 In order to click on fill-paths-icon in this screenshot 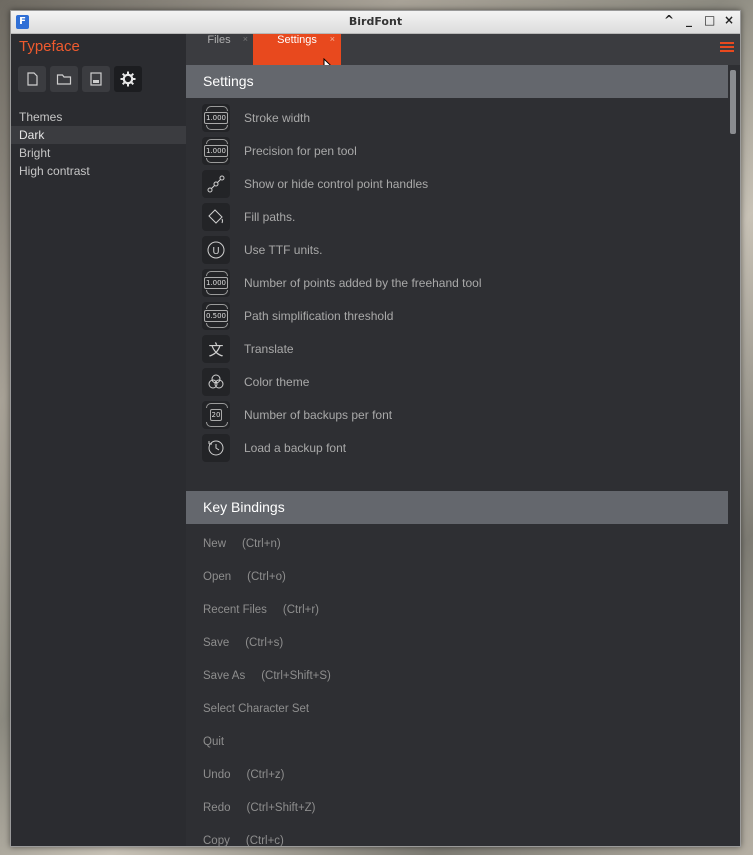, I will do `click(216, 217)`.